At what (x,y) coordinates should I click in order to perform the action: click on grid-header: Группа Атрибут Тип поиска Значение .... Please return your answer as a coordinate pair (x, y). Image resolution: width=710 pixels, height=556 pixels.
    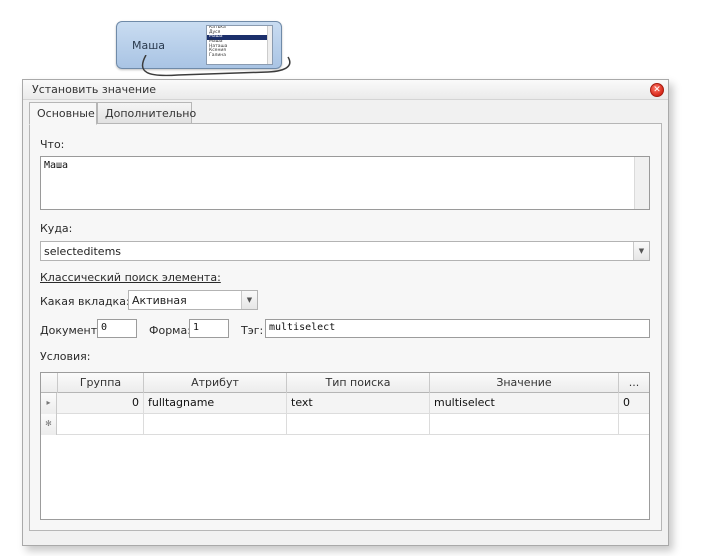
    Looking at the image, I should click on (345, 383).